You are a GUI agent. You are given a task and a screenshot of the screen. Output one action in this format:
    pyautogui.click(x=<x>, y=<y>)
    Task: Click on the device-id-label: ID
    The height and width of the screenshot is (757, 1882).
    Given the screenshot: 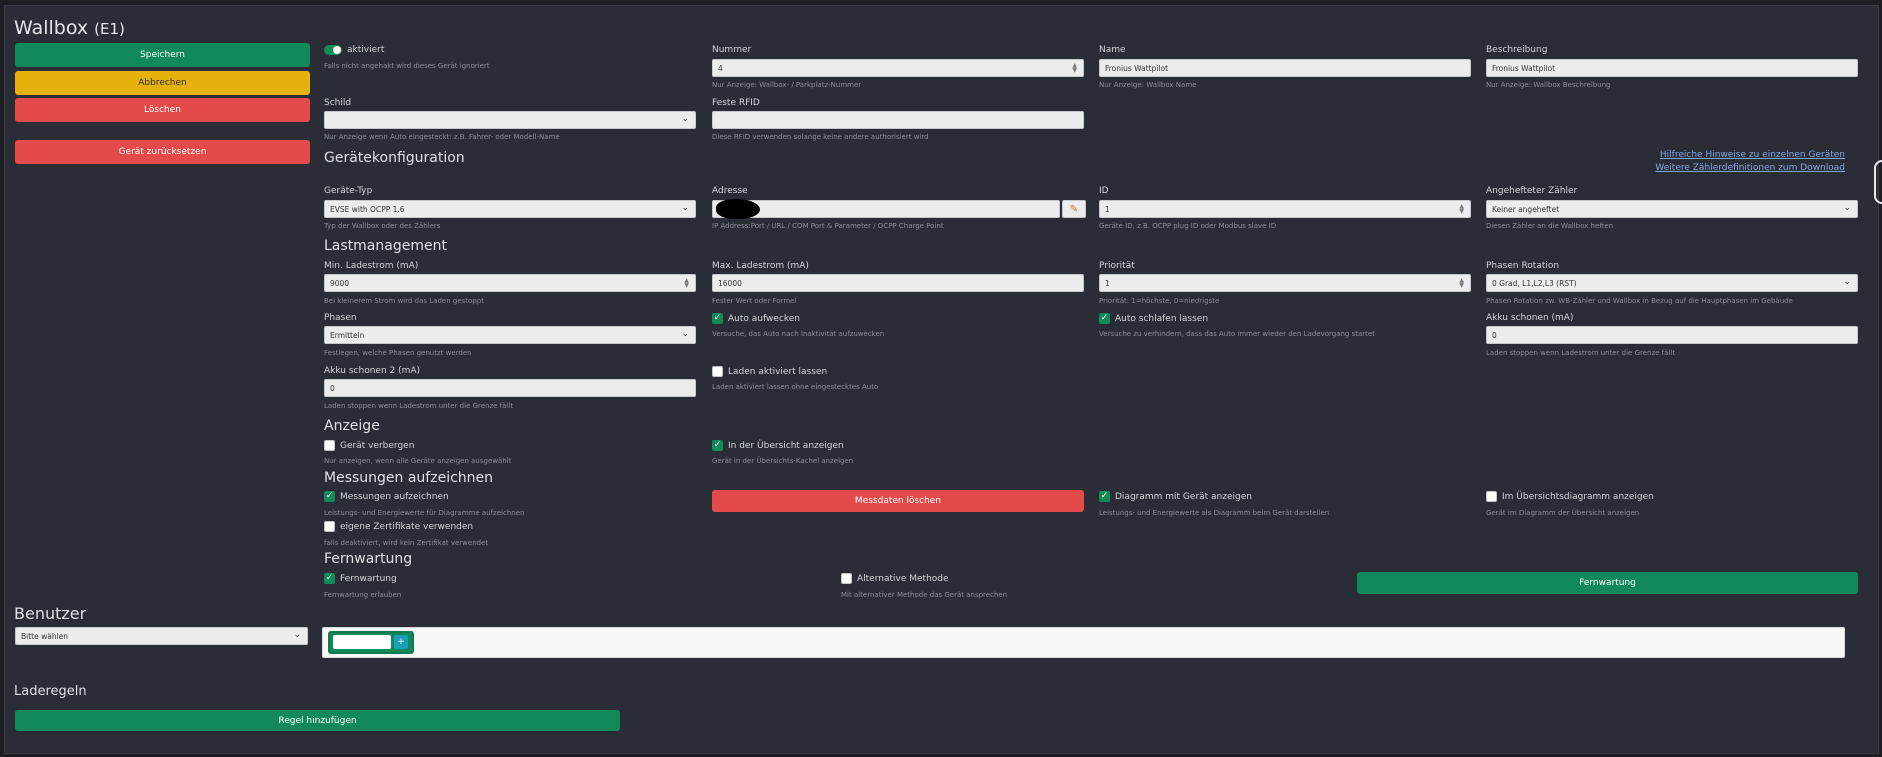 What is the action you would take?
    pyautogui.click(x=1104, y=191)
    